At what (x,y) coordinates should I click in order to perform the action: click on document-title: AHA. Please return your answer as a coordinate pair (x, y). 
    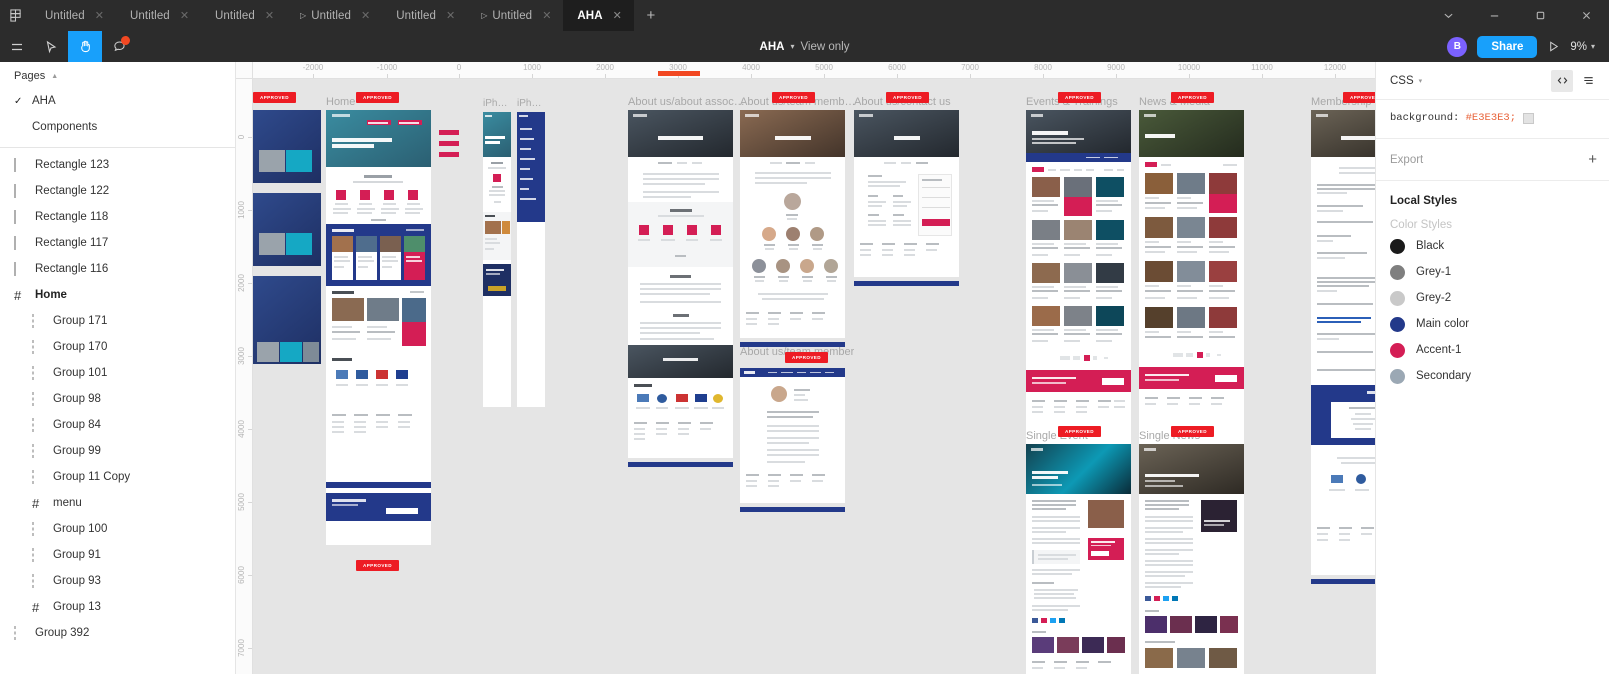
    Looking at the image, I should click on (772, 47).